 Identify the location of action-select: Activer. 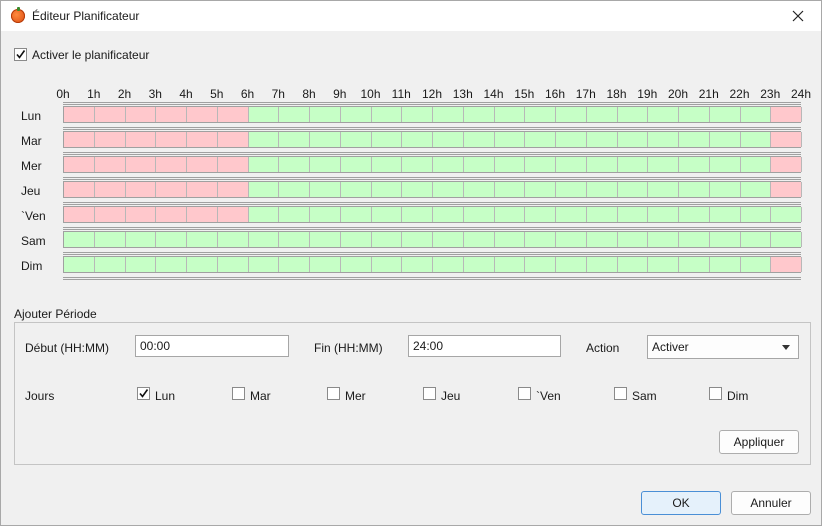
(723, 347).